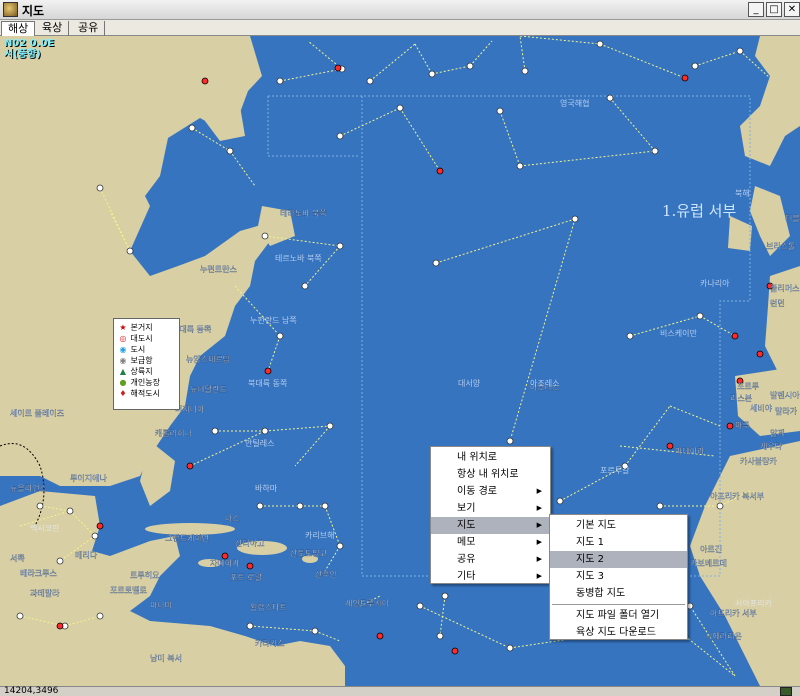 The height and width of the screenshot is (696, 800). What do you see at coordinates (86, 555) in the screenshot?
I see `port-label: 메리다` at bounding box center [86, 555].